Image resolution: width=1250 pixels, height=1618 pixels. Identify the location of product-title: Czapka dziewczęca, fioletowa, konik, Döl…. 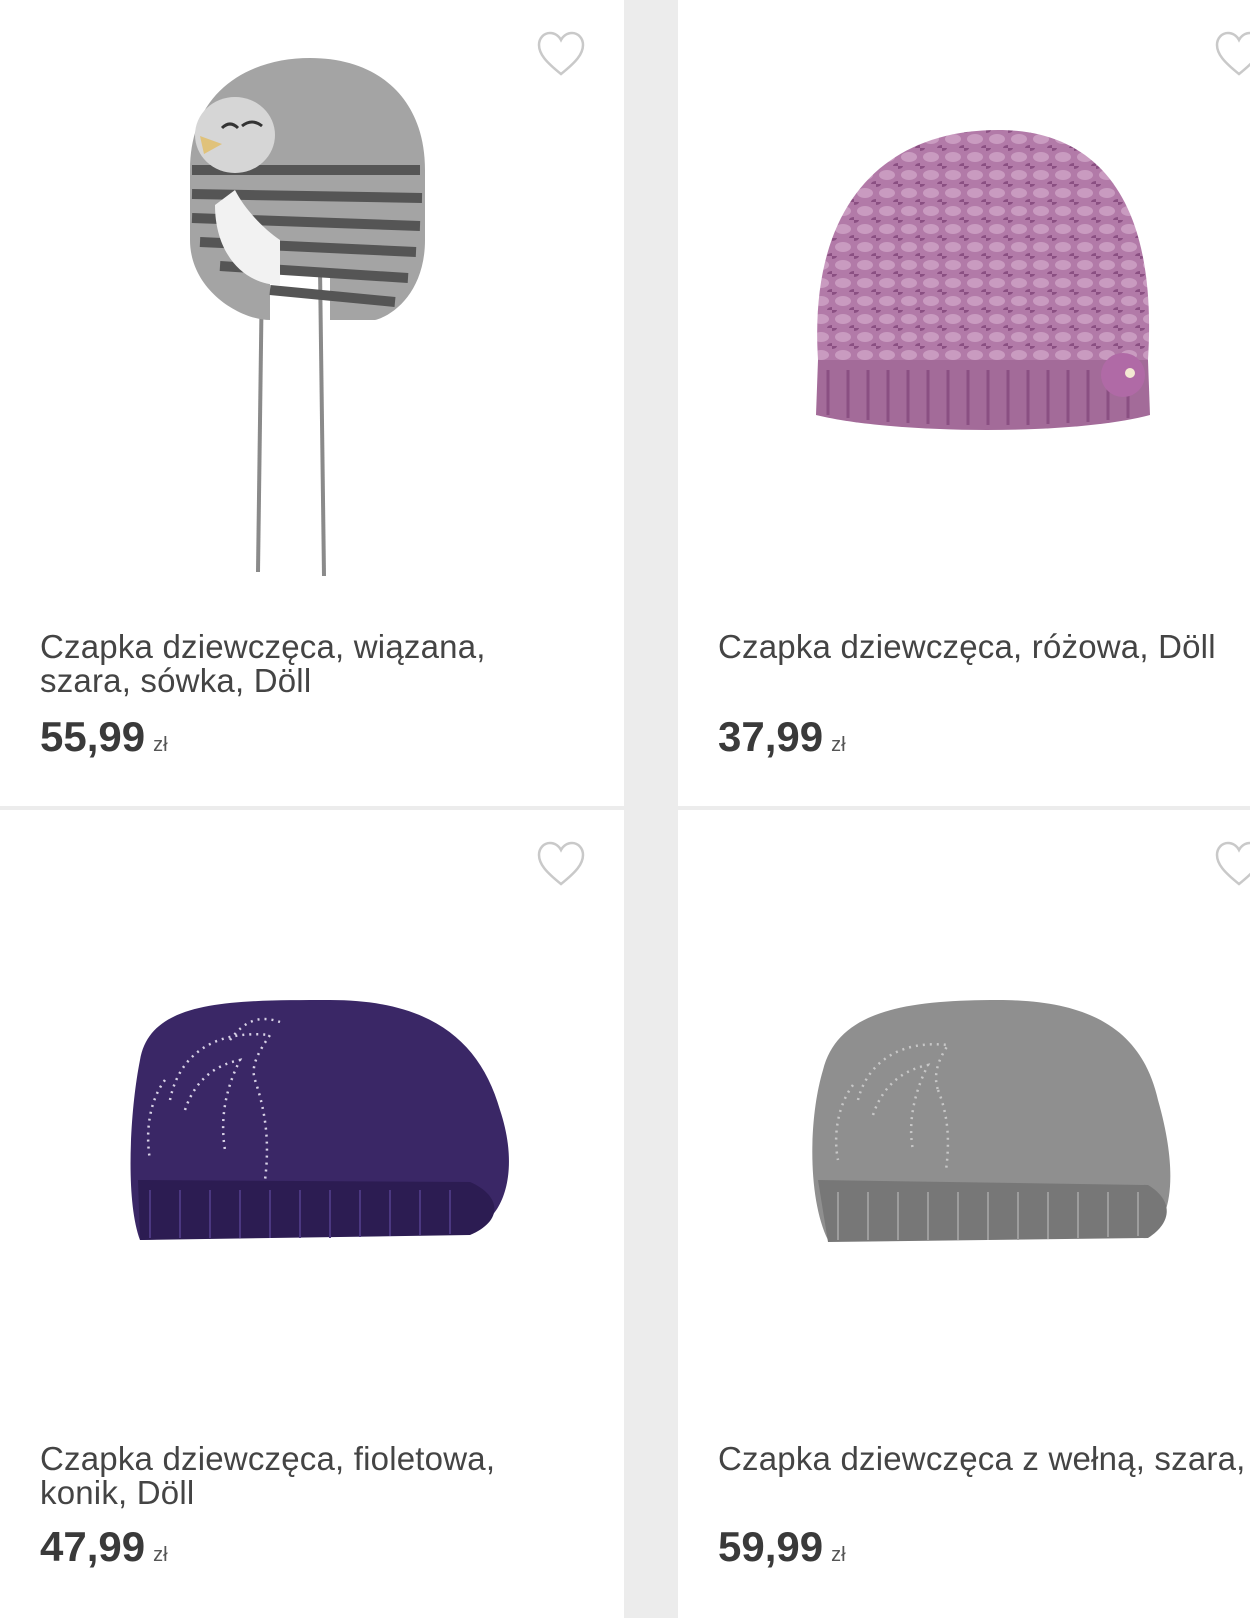
(310, 1476).